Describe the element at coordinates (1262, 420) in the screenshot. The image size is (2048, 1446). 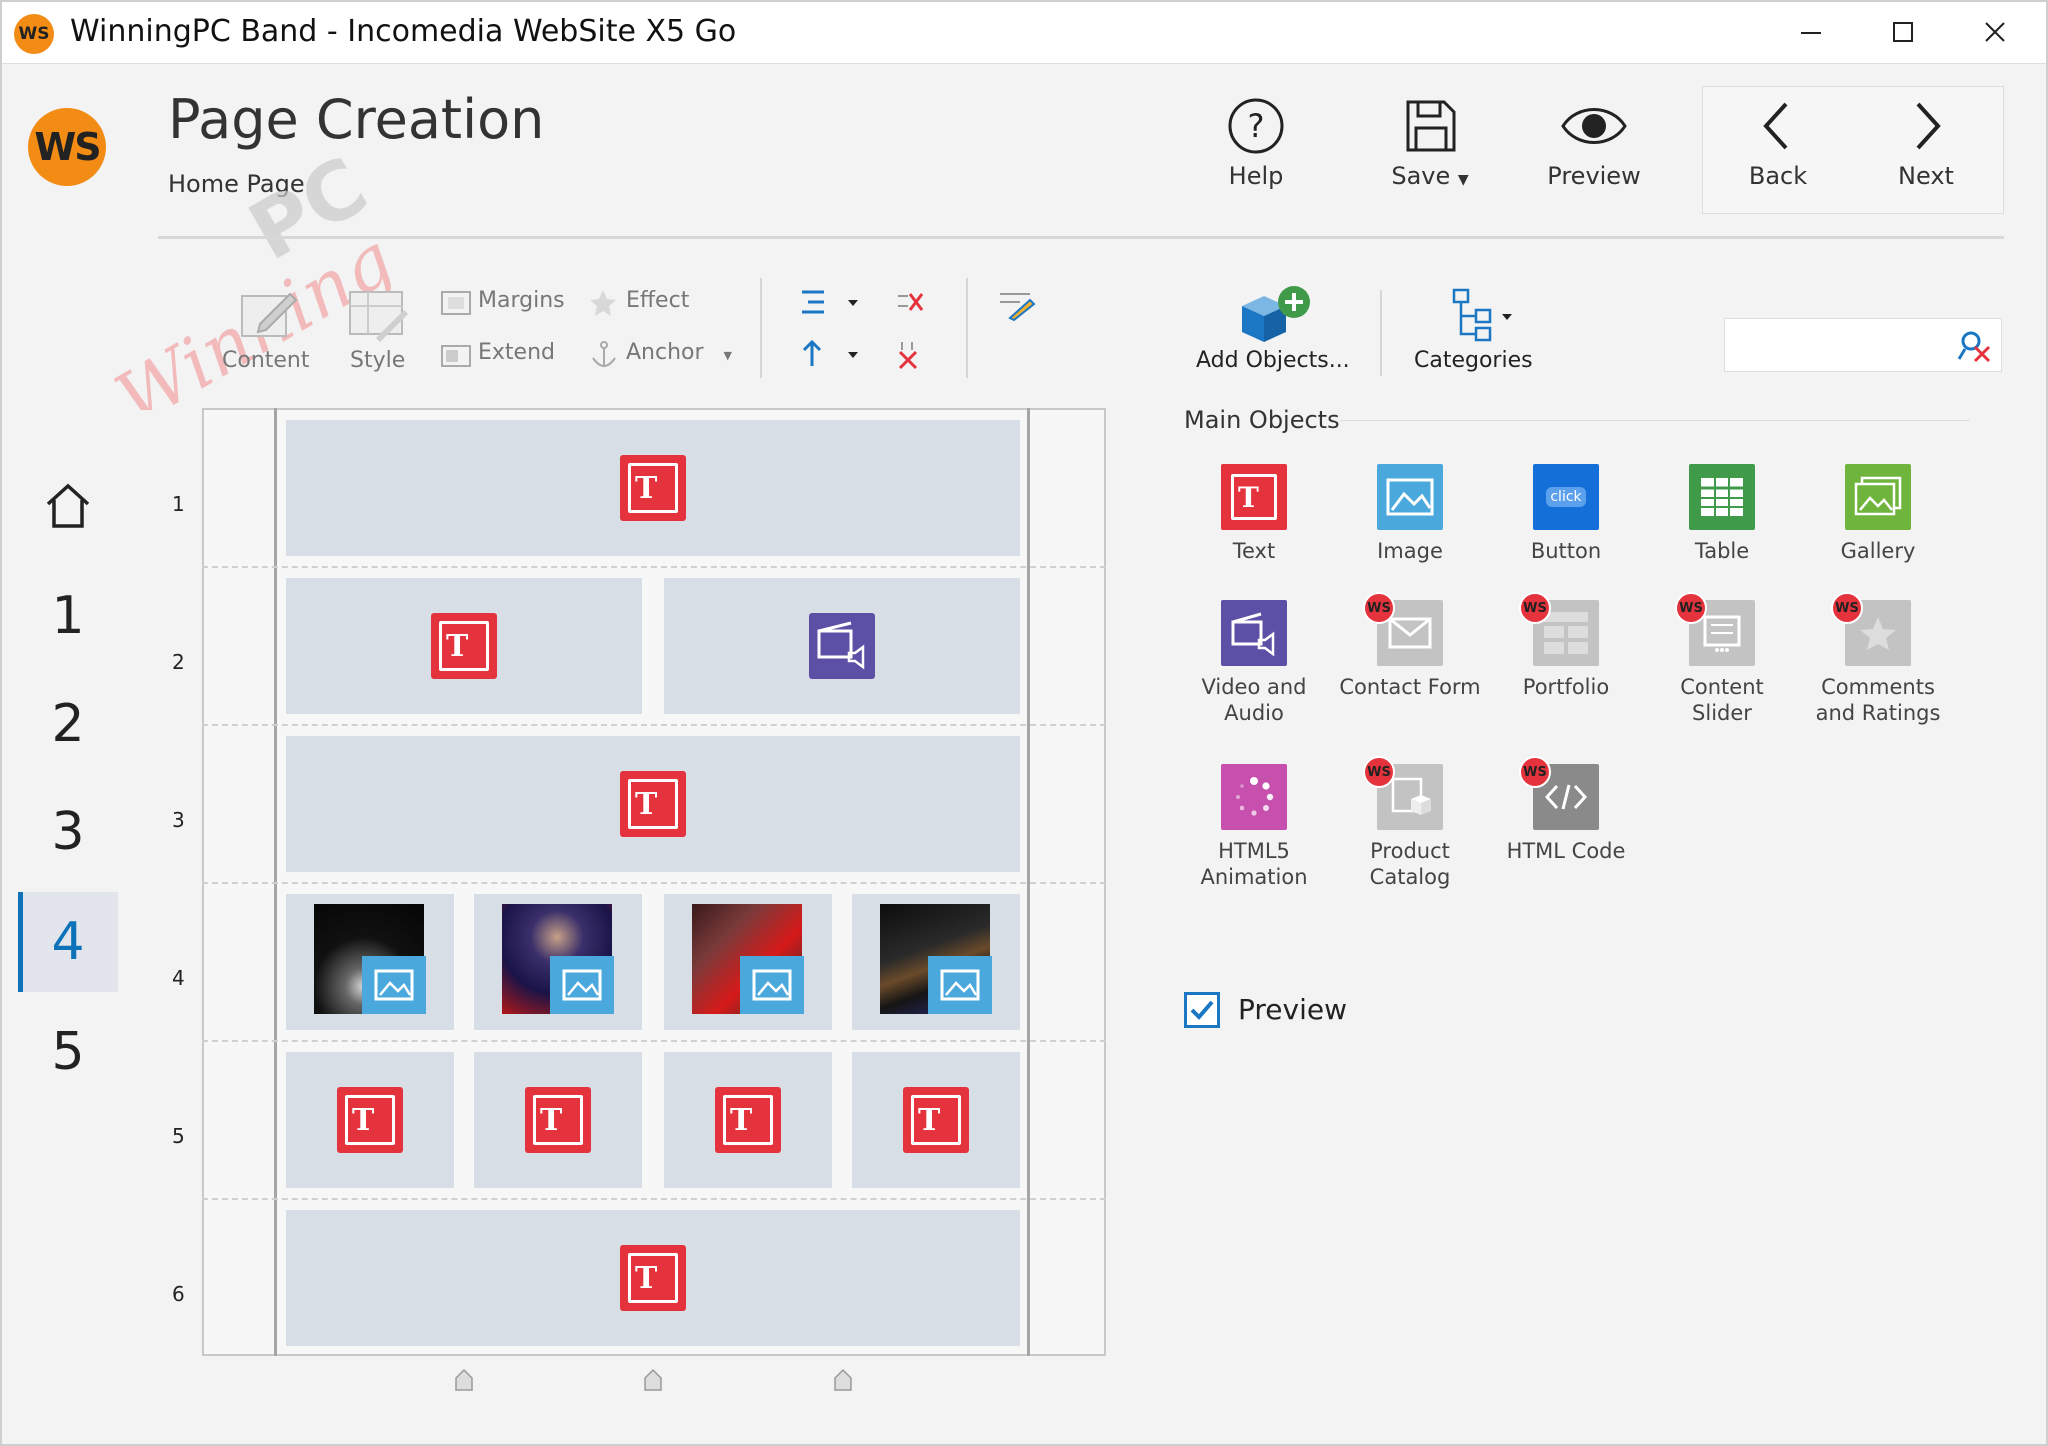
I see `main-objects-heading: Main Objects` at that location.